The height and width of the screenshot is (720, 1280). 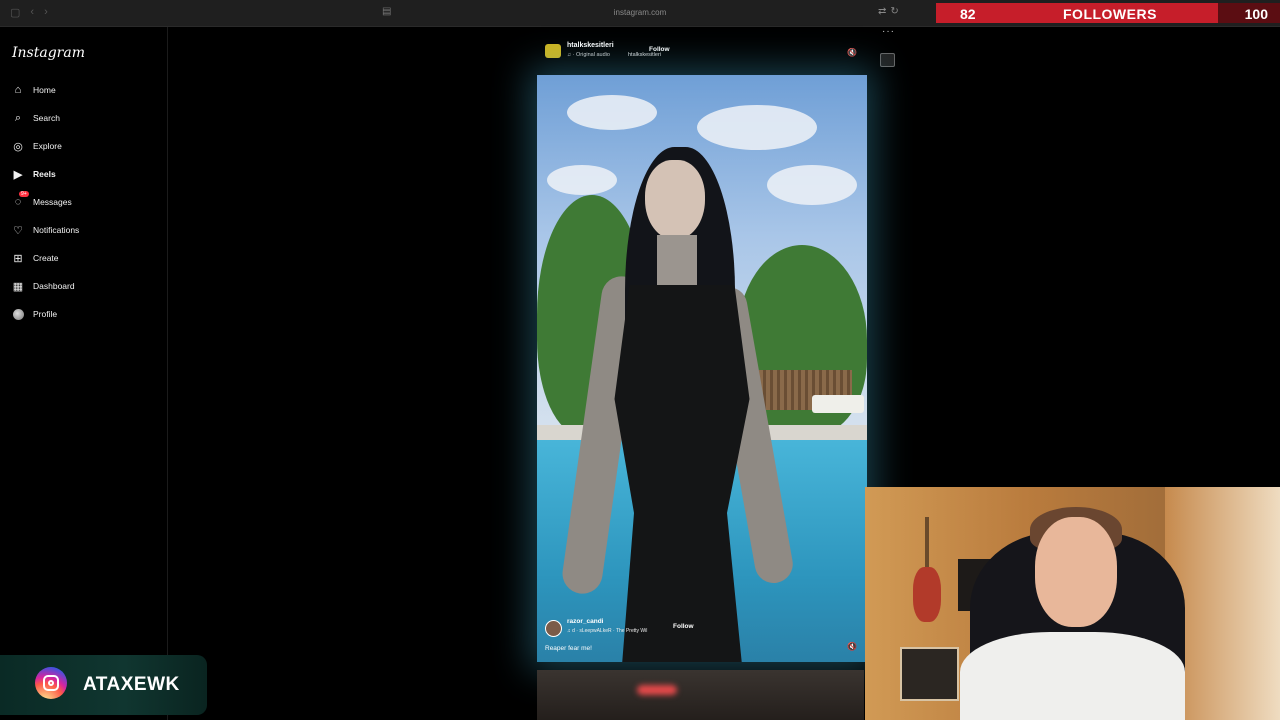 What do you see at coordinates (52, 202) in the screenshot?
I see `sidebar-item-label: Messages` at bounding box center [52, 202].